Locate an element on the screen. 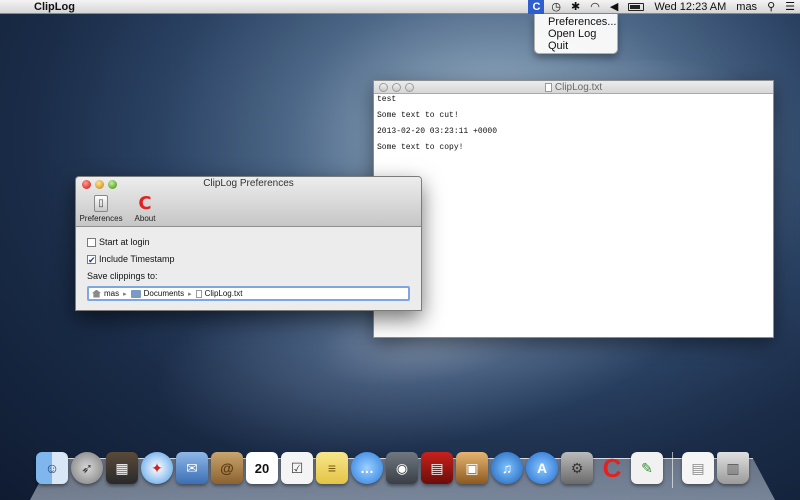 The width and height of the screenshot is (800, 500). bluetooth-icon: ✱ is located at coordinates (575, 7).